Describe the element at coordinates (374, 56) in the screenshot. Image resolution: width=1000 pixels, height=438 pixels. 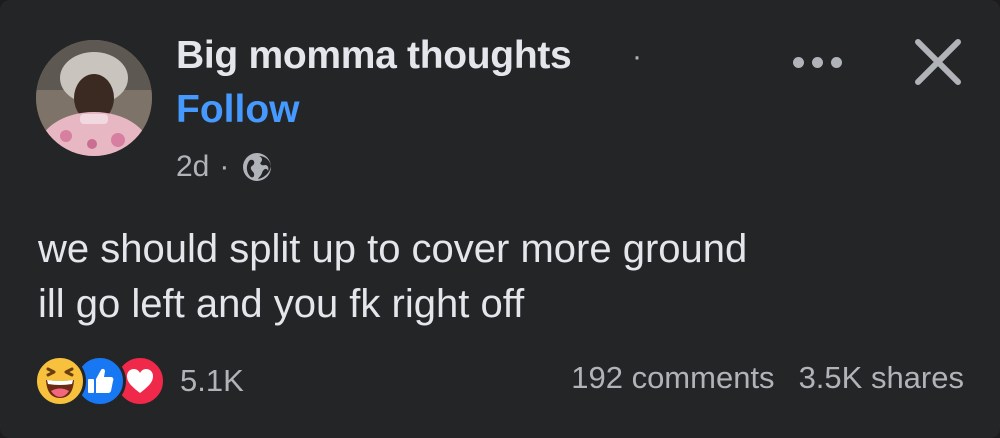
I see `page-name: Big momma thoughts` at that location.